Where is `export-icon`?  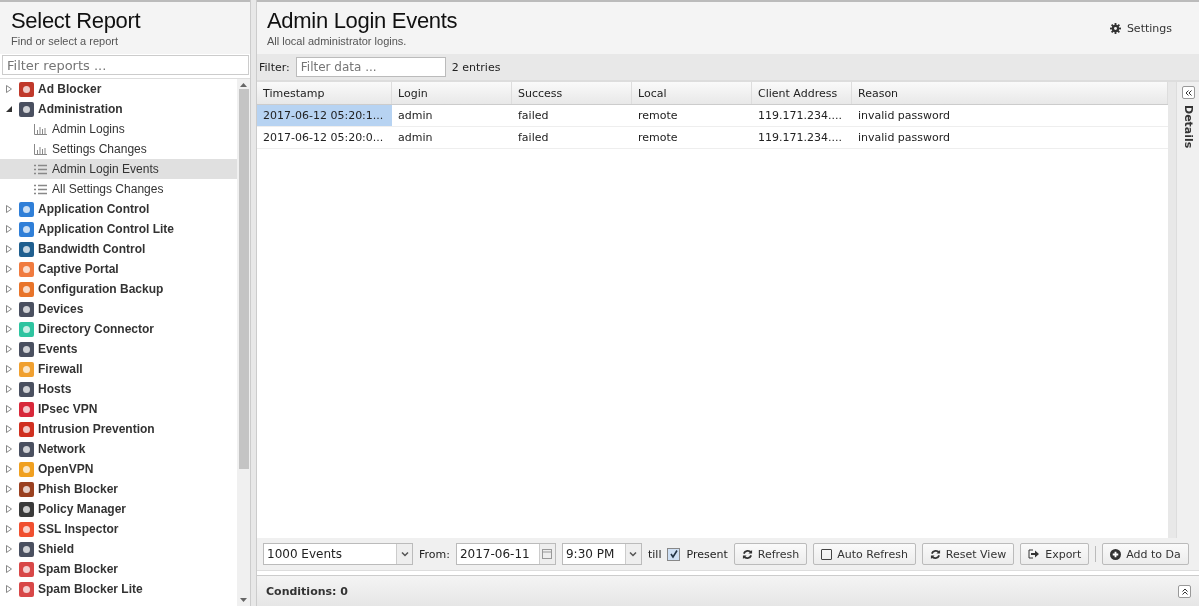
export-icon is located at coordinates (1034, 554).